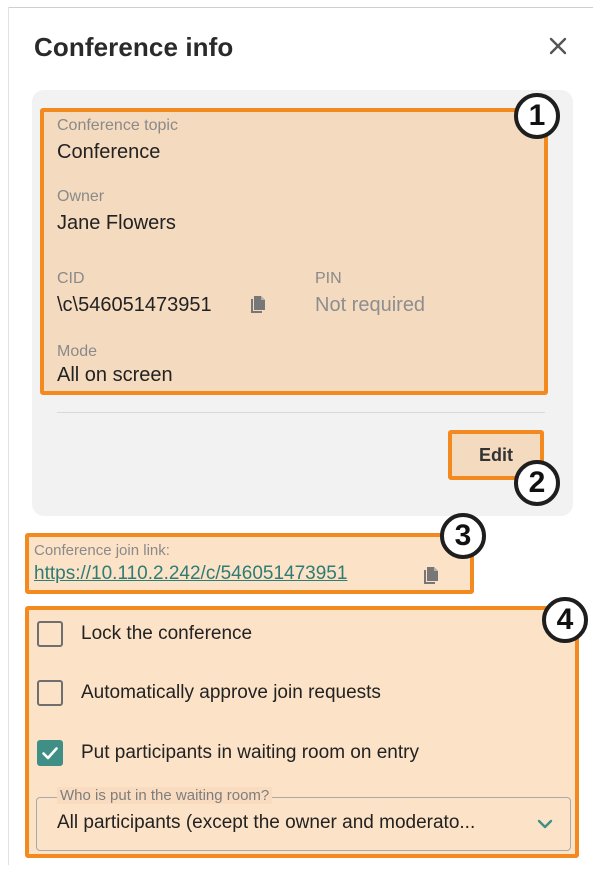 Image resolution: width=593 pixels, height=879 pixels. Describe the element at coordinates (81, 196) in the screenshot. I see `owner-label: Owner` at that location.